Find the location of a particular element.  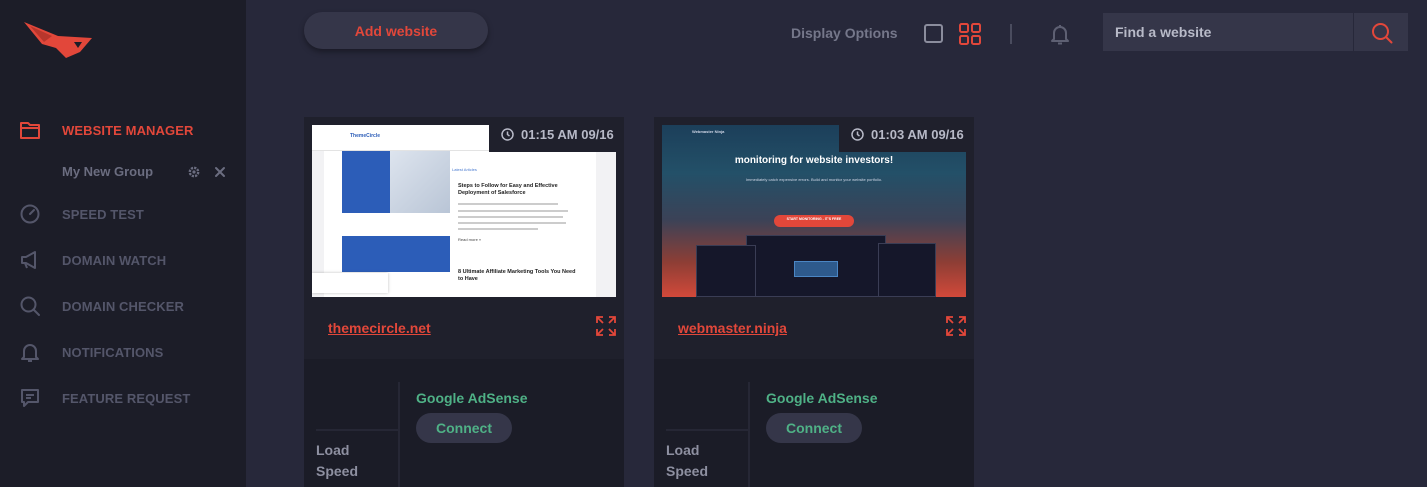

display-options-label: Display Options is located at coordinates (844, 33).